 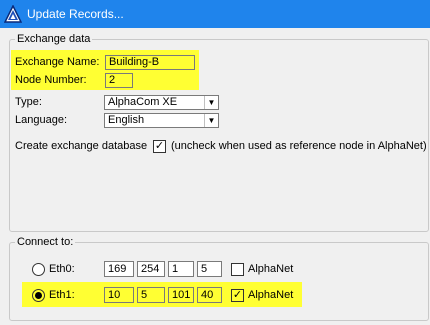 What do you see at coordinates (209, 295) in the screenshot?
I see `eth1-ip-octet-4: 40` at bounding box center [209, 295].